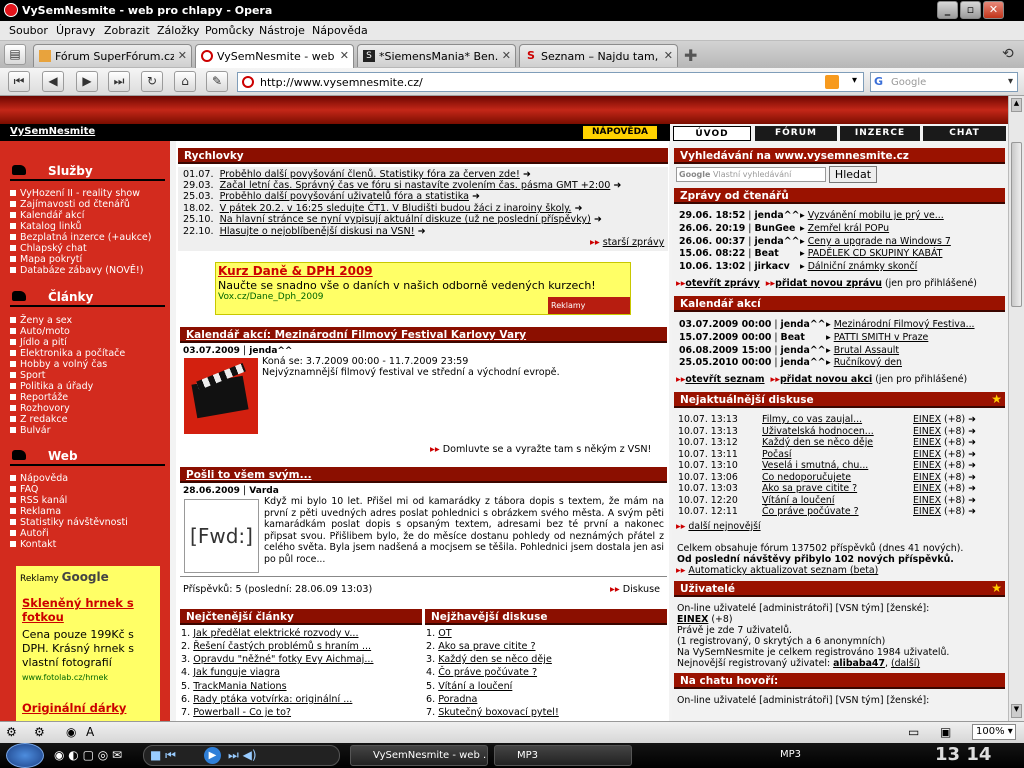 The image size is (1024, 768). What do you see at coordinates (859, 663) in the screenshot?
I see `newest-user-link: alibaba47` at bounding box center [859, 663].